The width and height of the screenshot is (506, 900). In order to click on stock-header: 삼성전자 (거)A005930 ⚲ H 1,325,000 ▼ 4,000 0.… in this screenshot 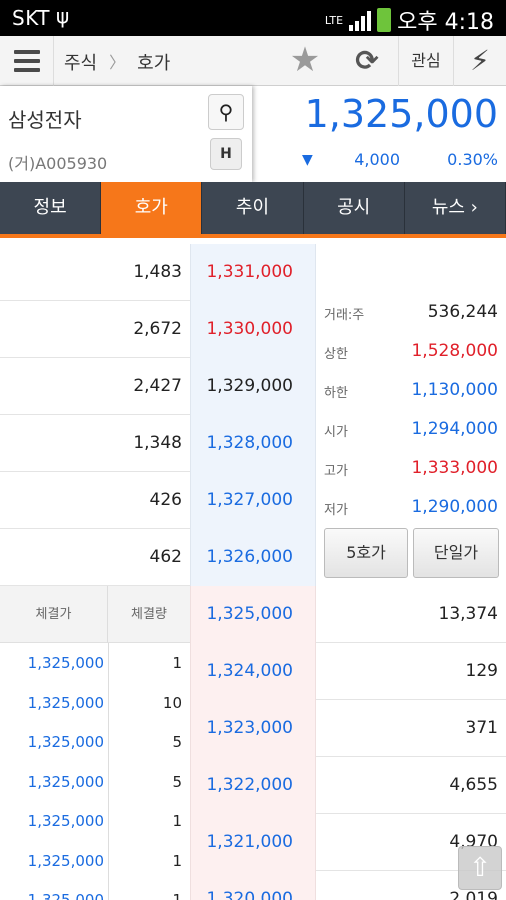, I will do `click(253, 134)`.